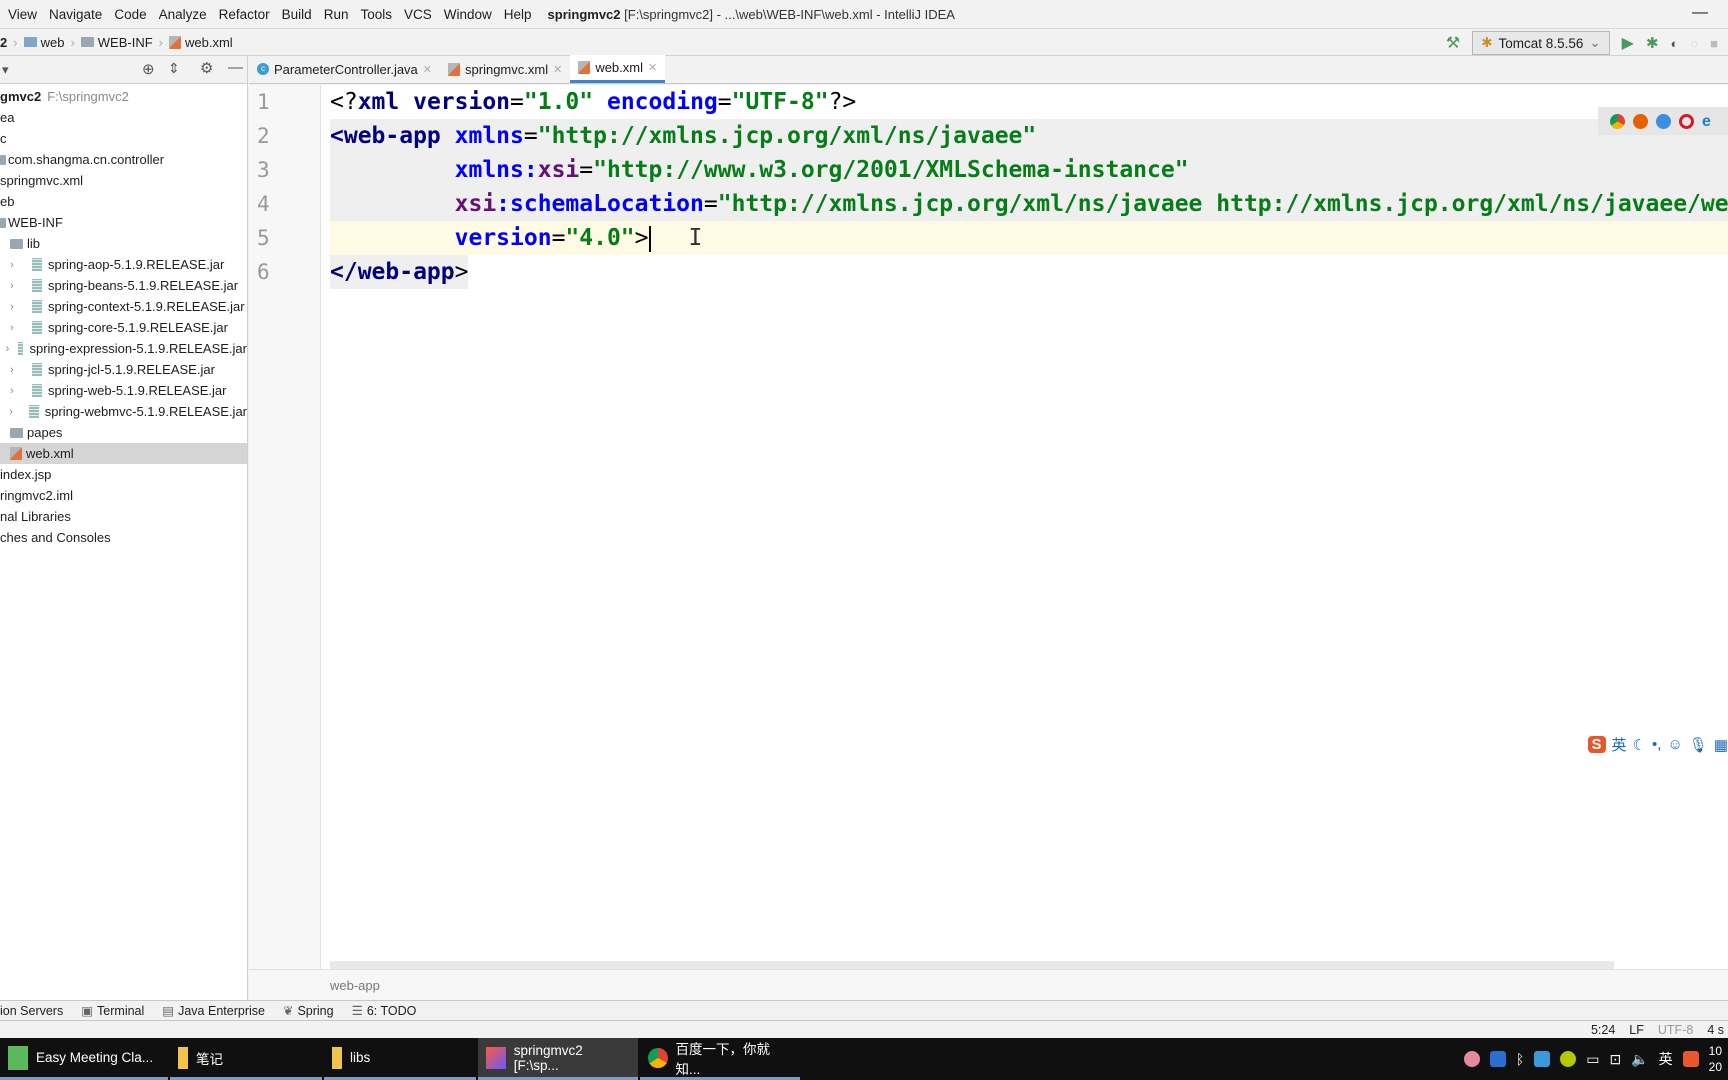 The height and width of the screenshot is (1080, 1728). I want to click on tree-item: › spring-beans-5.1.9.RELEASE.jar, so click(123, 285).